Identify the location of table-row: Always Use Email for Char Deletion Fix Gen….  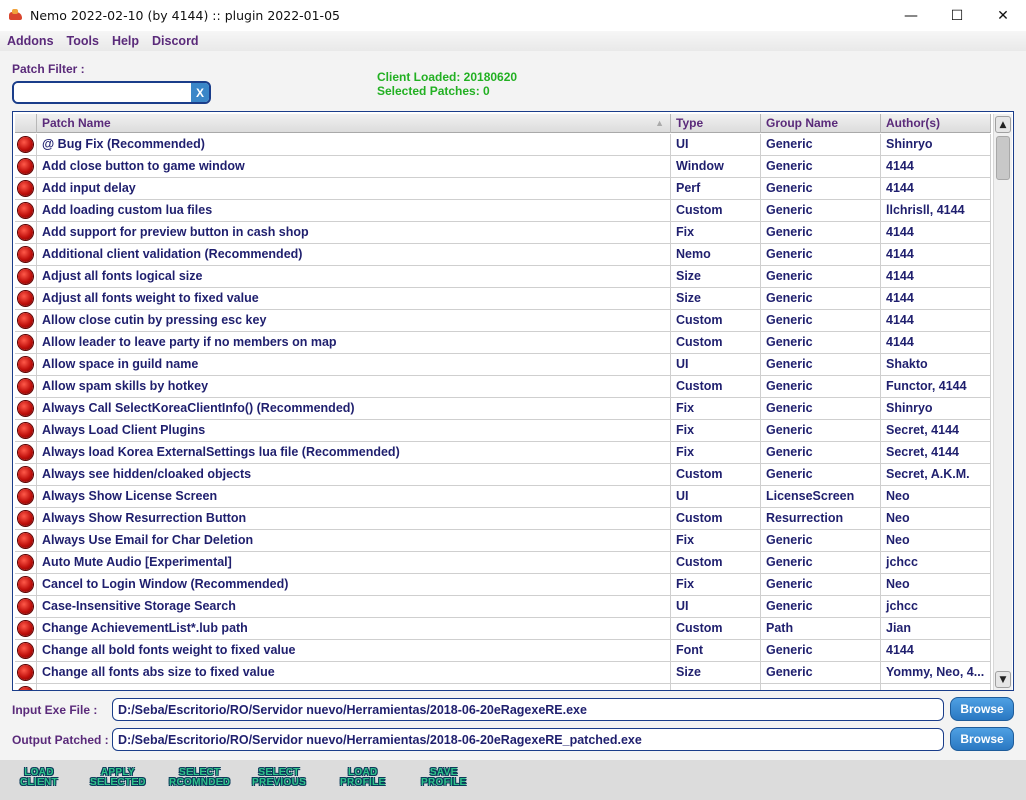
(503, 541).